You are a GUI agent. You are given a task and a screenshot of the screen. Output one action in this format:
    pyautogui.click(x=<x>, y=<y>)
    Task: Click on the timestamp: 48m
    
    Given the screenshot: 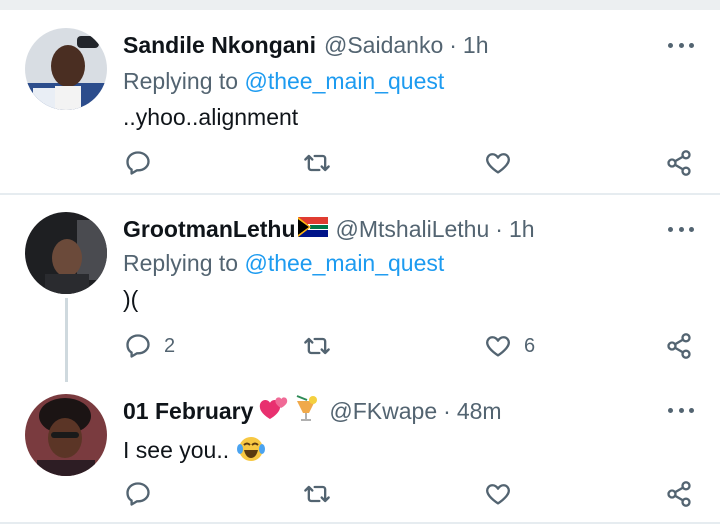 What is the action you would take?
    pyautogui.click(x=479, y=411)
    